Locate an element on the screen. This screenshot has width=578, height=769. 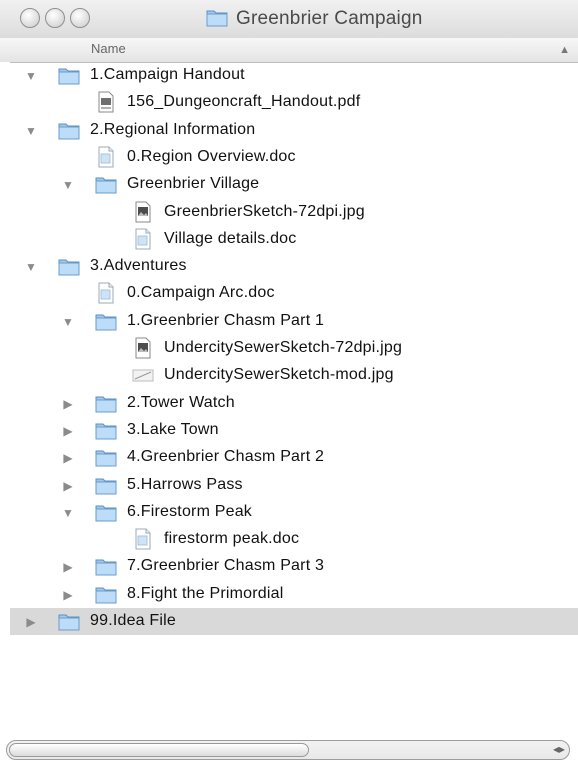
folder-row: ▶ 7.Greenbrier Chasm Part 3 is located at coordinates (289, 566).